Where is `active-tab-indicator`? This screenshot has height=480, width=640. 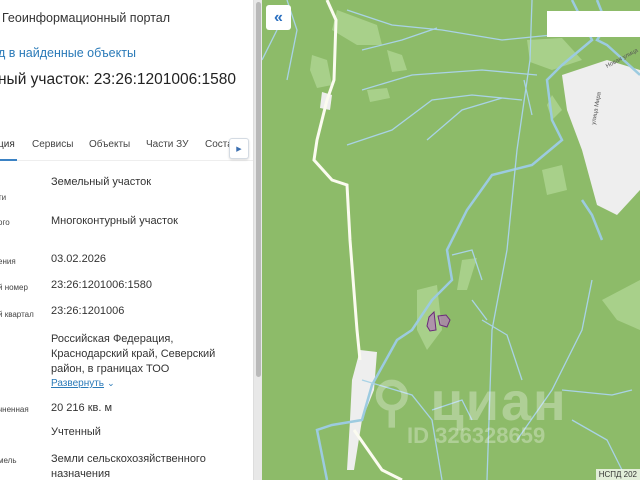 active-tab-indicator is located at coordinates (8, 160).